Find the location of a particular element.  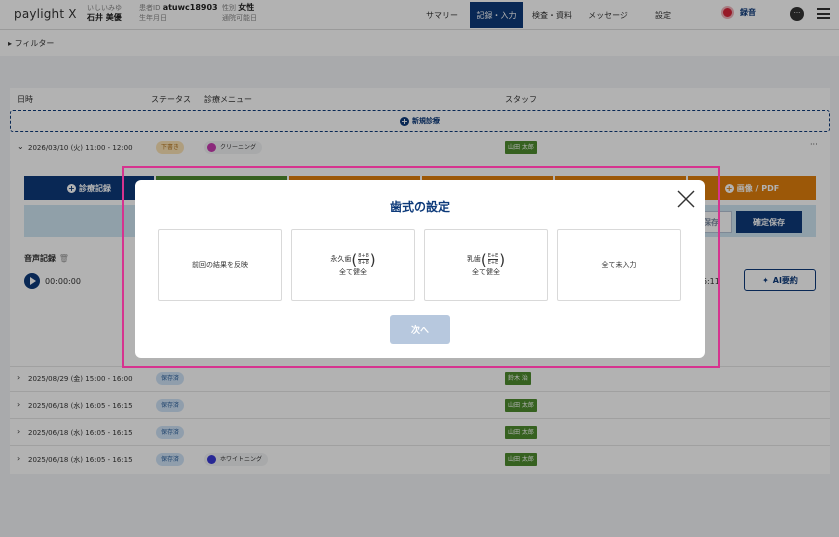

close-icon is located at coordinates (686, 199).